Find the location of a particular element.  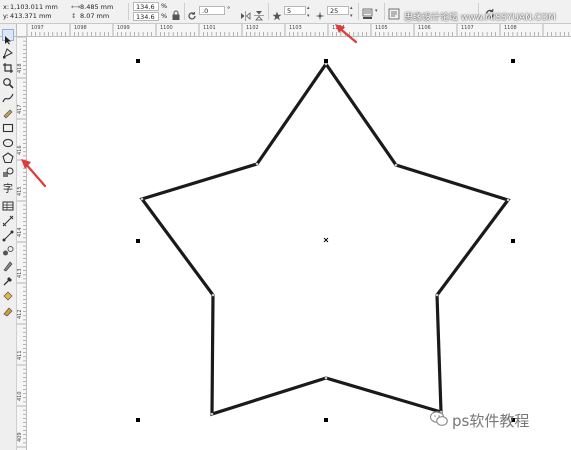

vruler-label: 416 is located at coordinates (20, 150).